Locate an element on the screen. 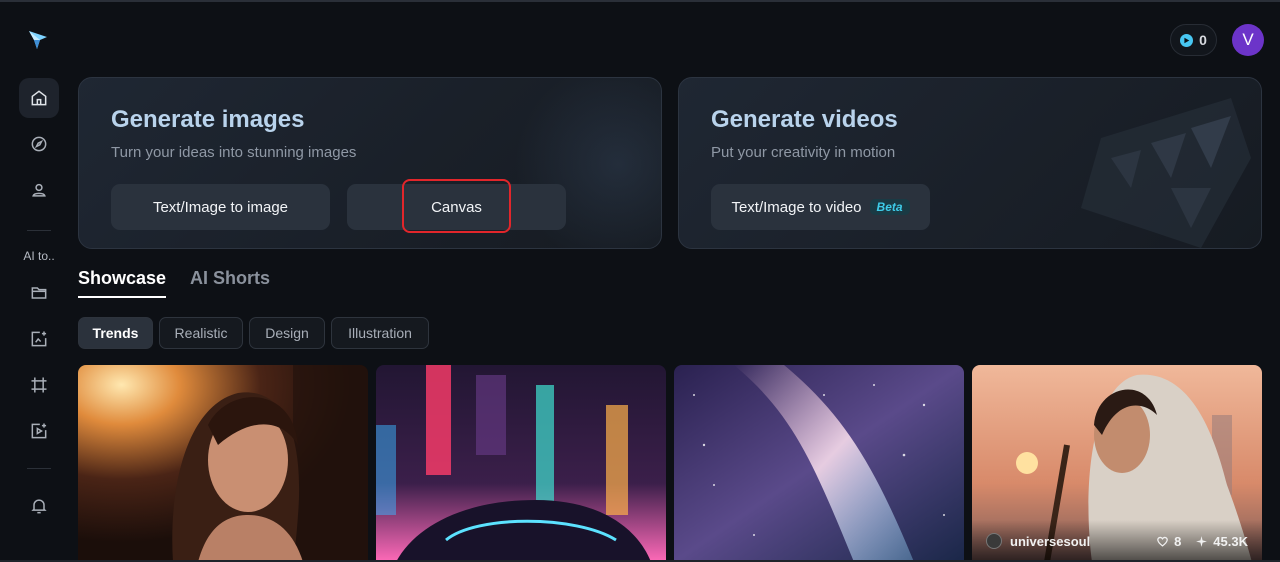 The image size is (1280, 562). sidebar-item-home is located at coordinates (39, 98).